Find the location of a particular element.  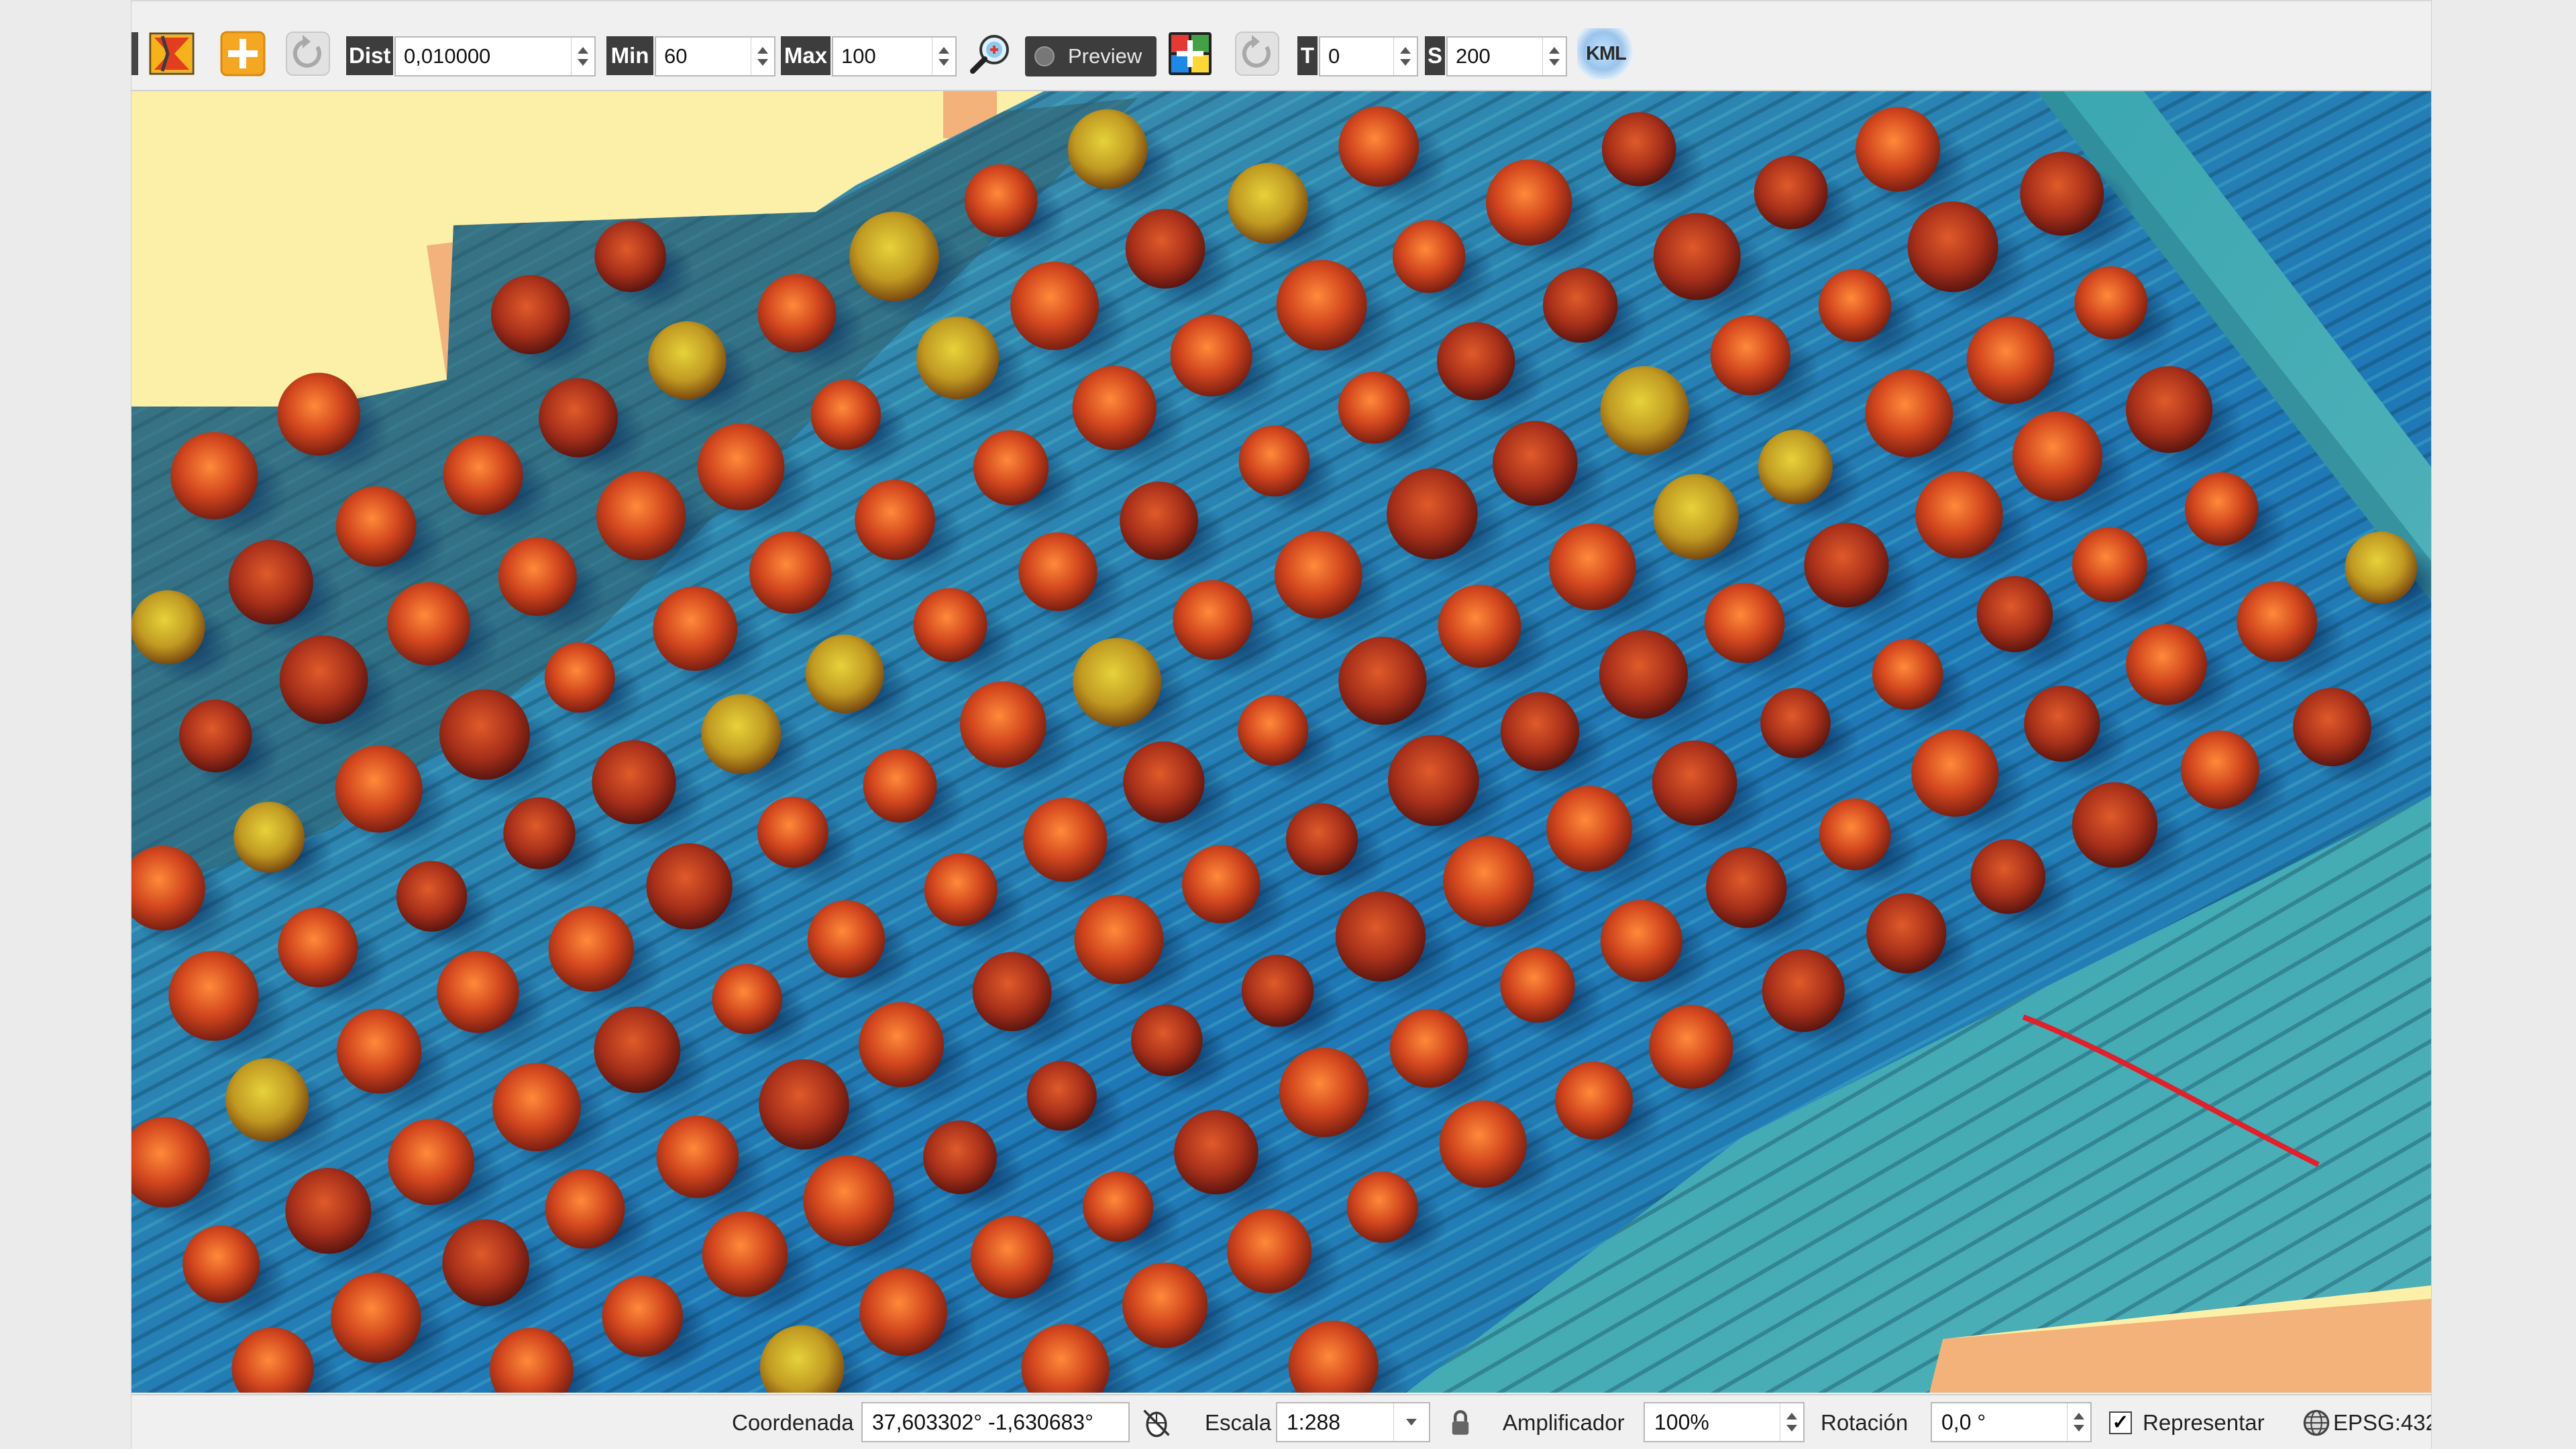

dist-spinbox: 0,010000 is located at coordinates (495, 56).